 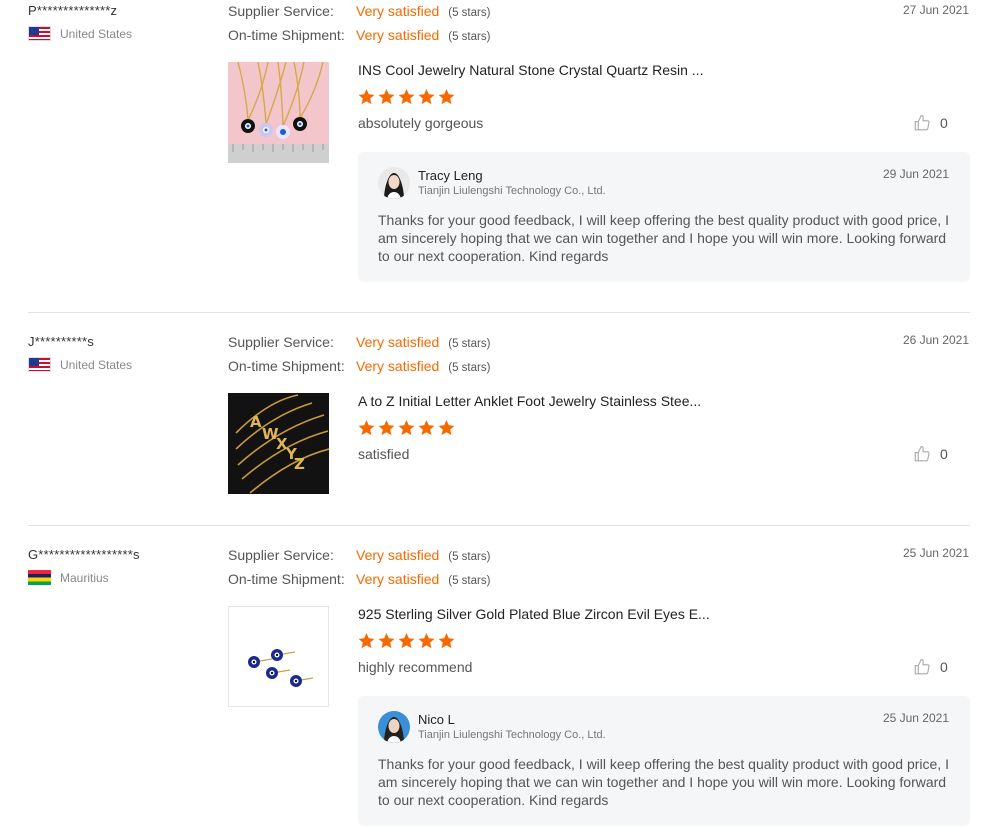 I want to click on buyer-name: P**************z, so click(x=73, y=10).